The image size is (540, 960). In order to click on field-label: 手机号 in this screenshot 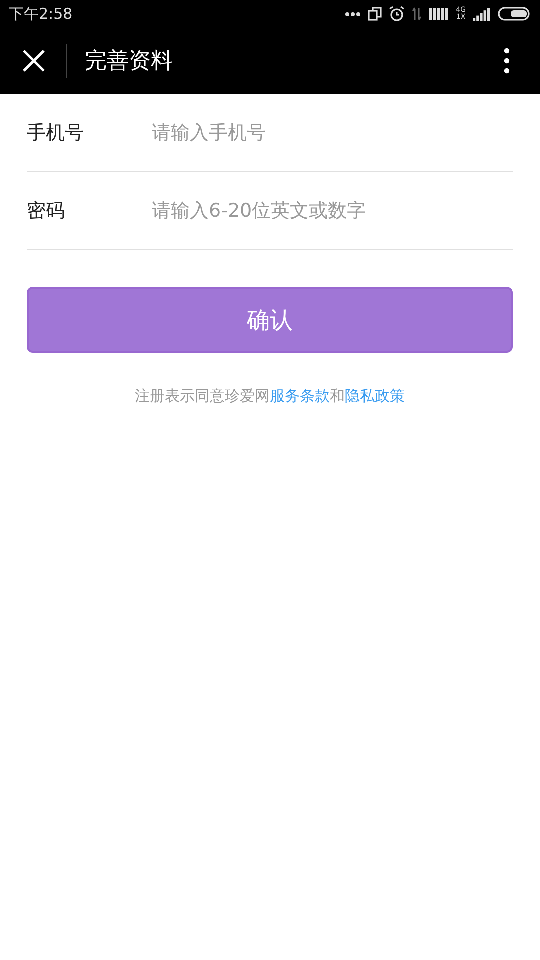, I will do `click(56, 133)`.